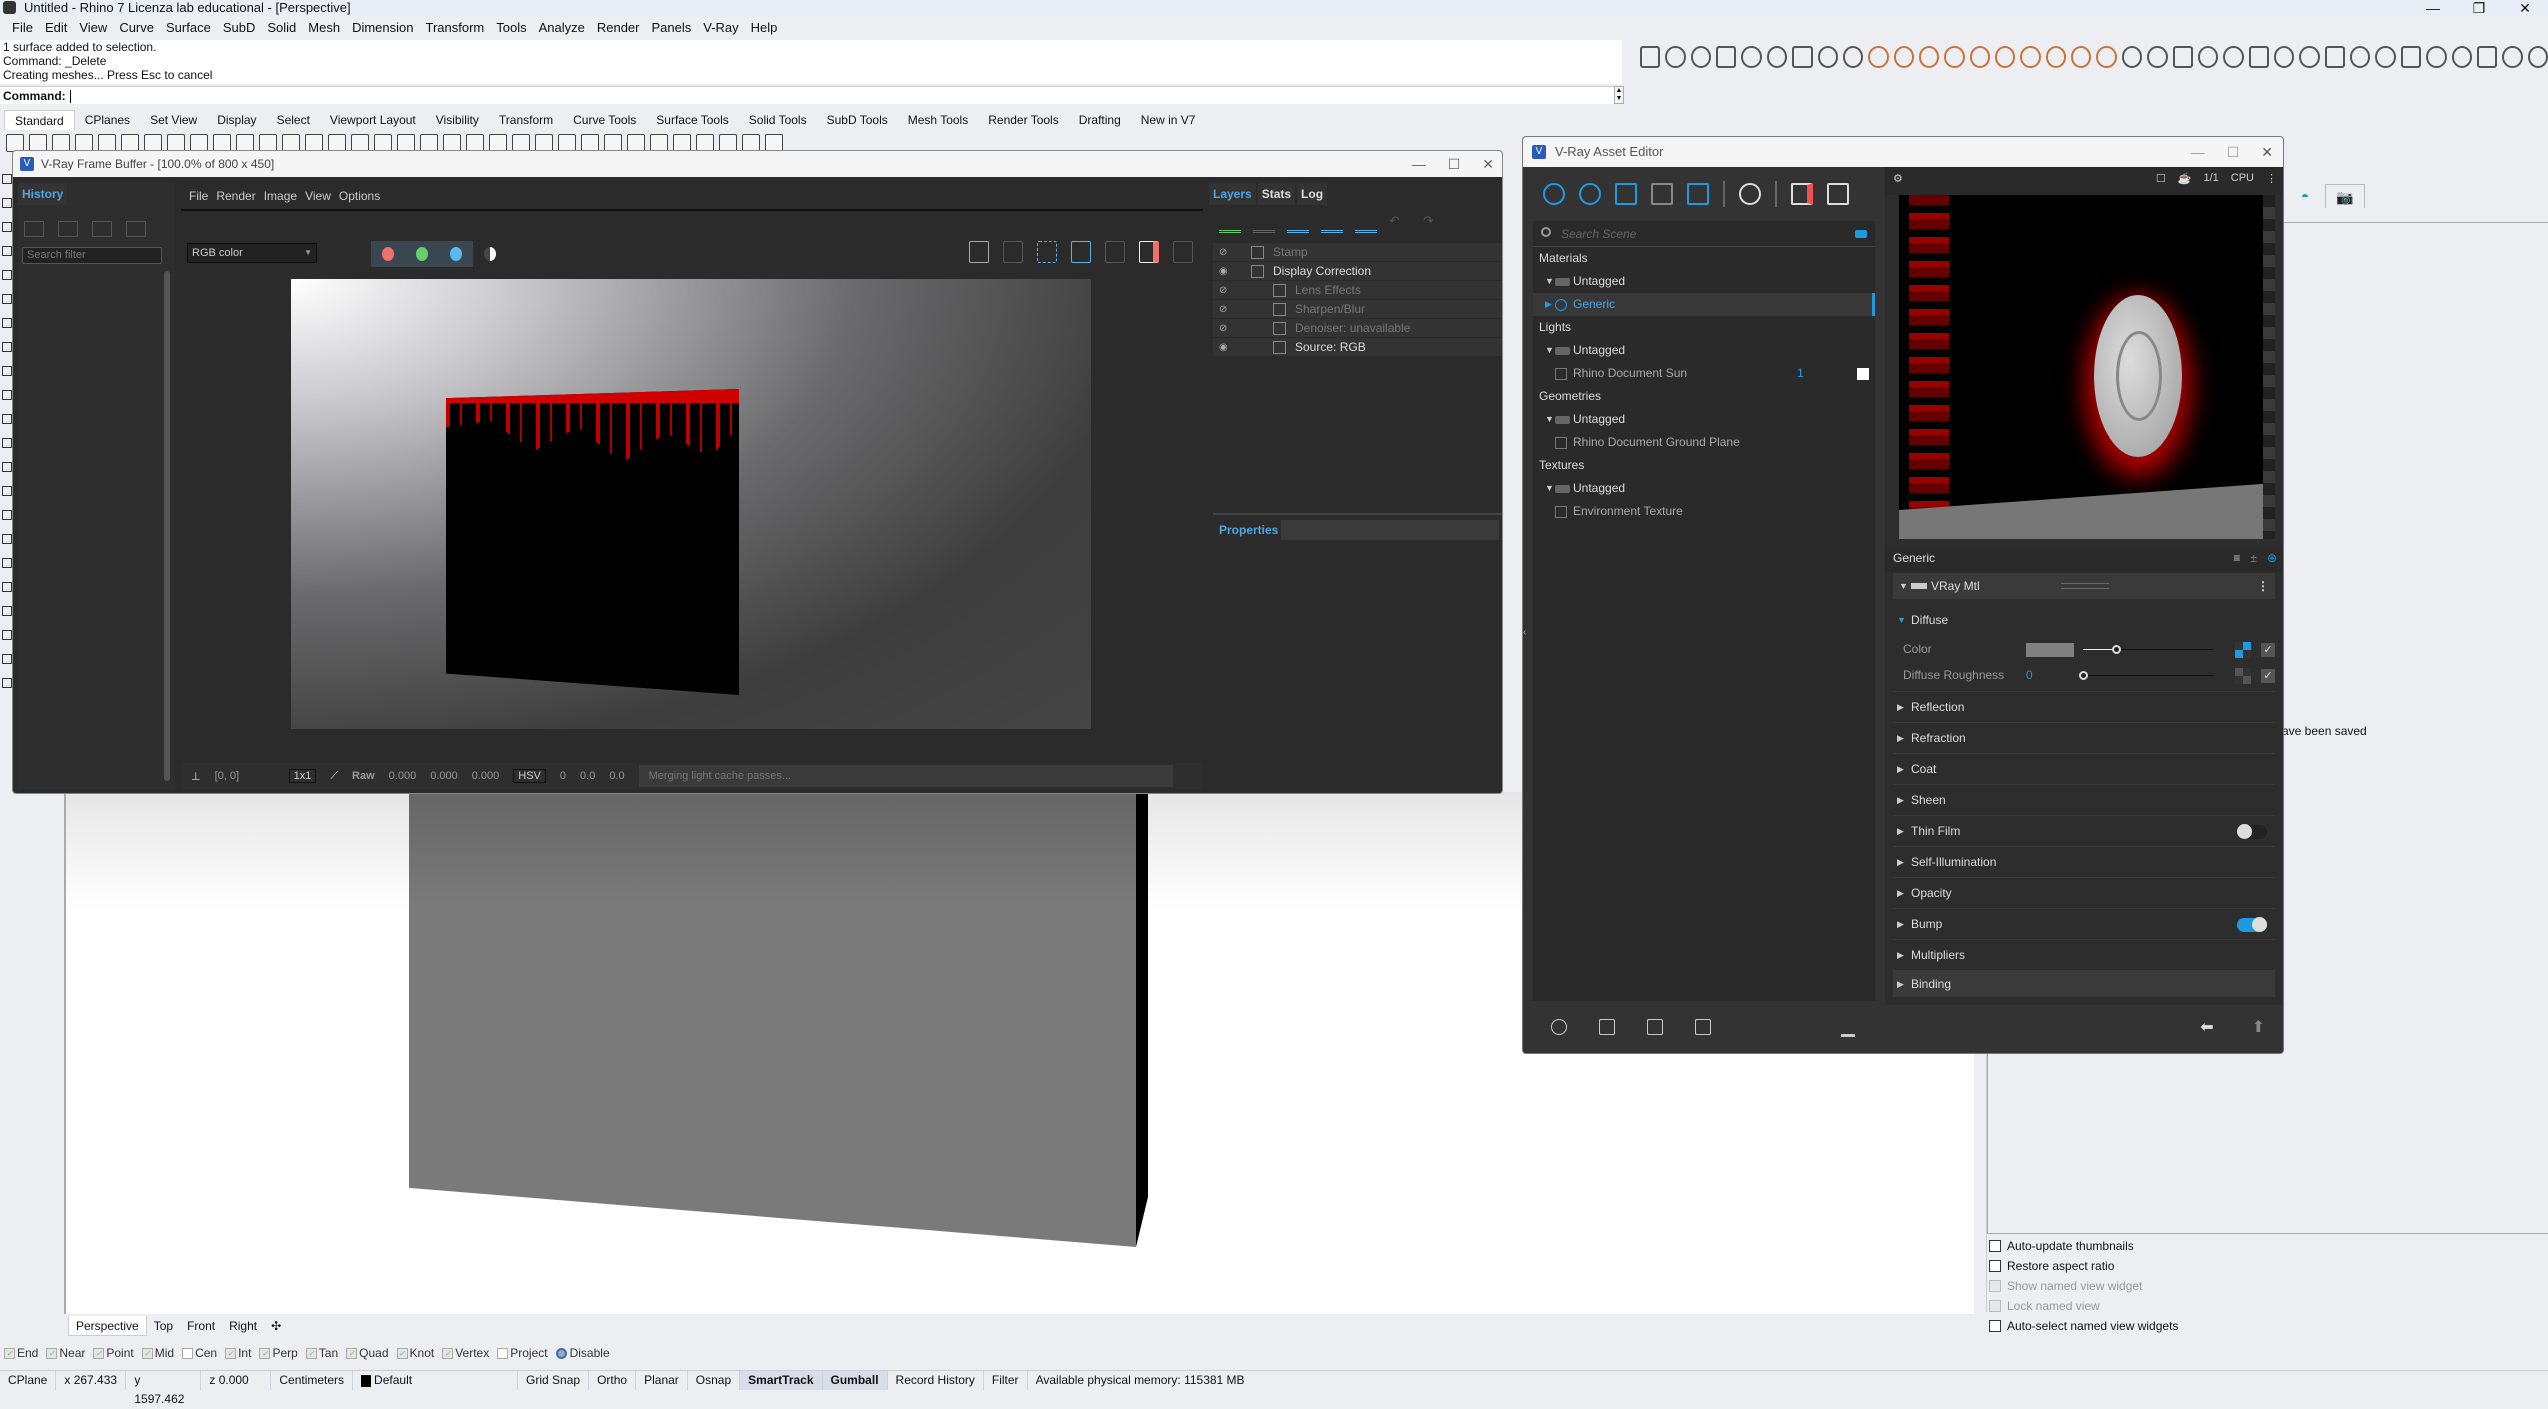  Describe the element at coordinates (2263, 586) in the screenshot. I see `more-icon: ⋮` at that location.